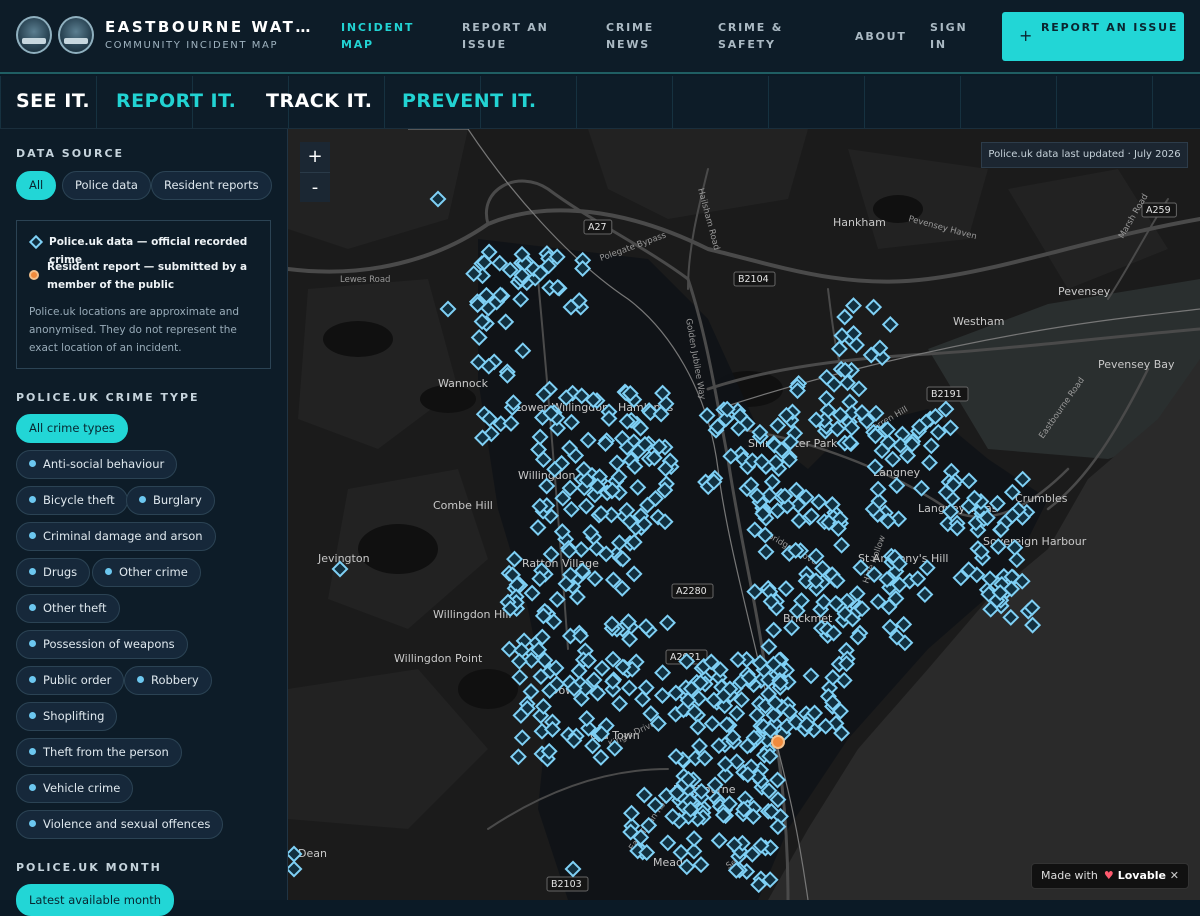 The width and height of the screenshot is (1200, 916). I want to click on crime-type-other-crime: Other crime, so click(146, 572).